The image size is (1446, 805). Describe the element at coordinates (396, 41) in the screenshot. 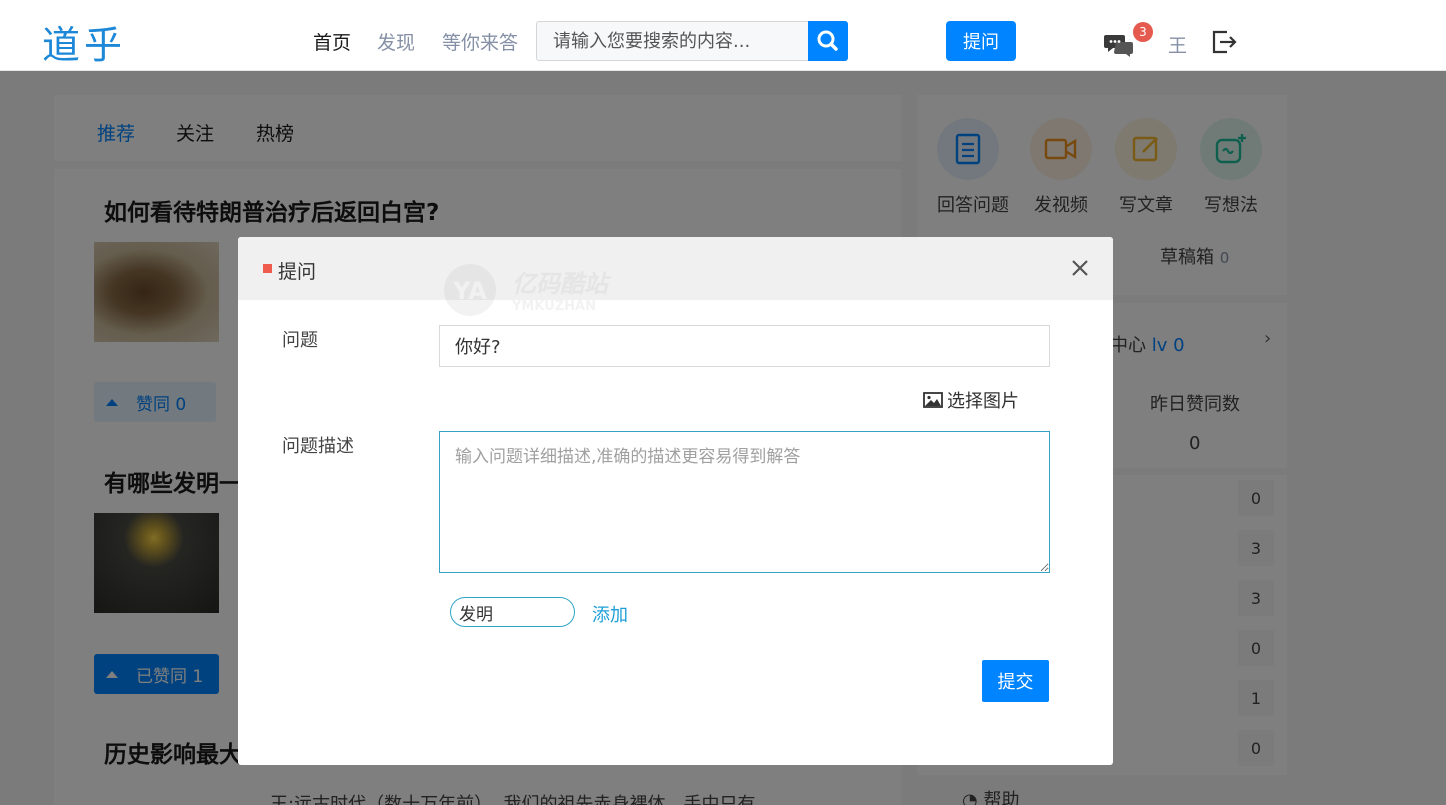

I see `nav-discover: 发现` at that location.